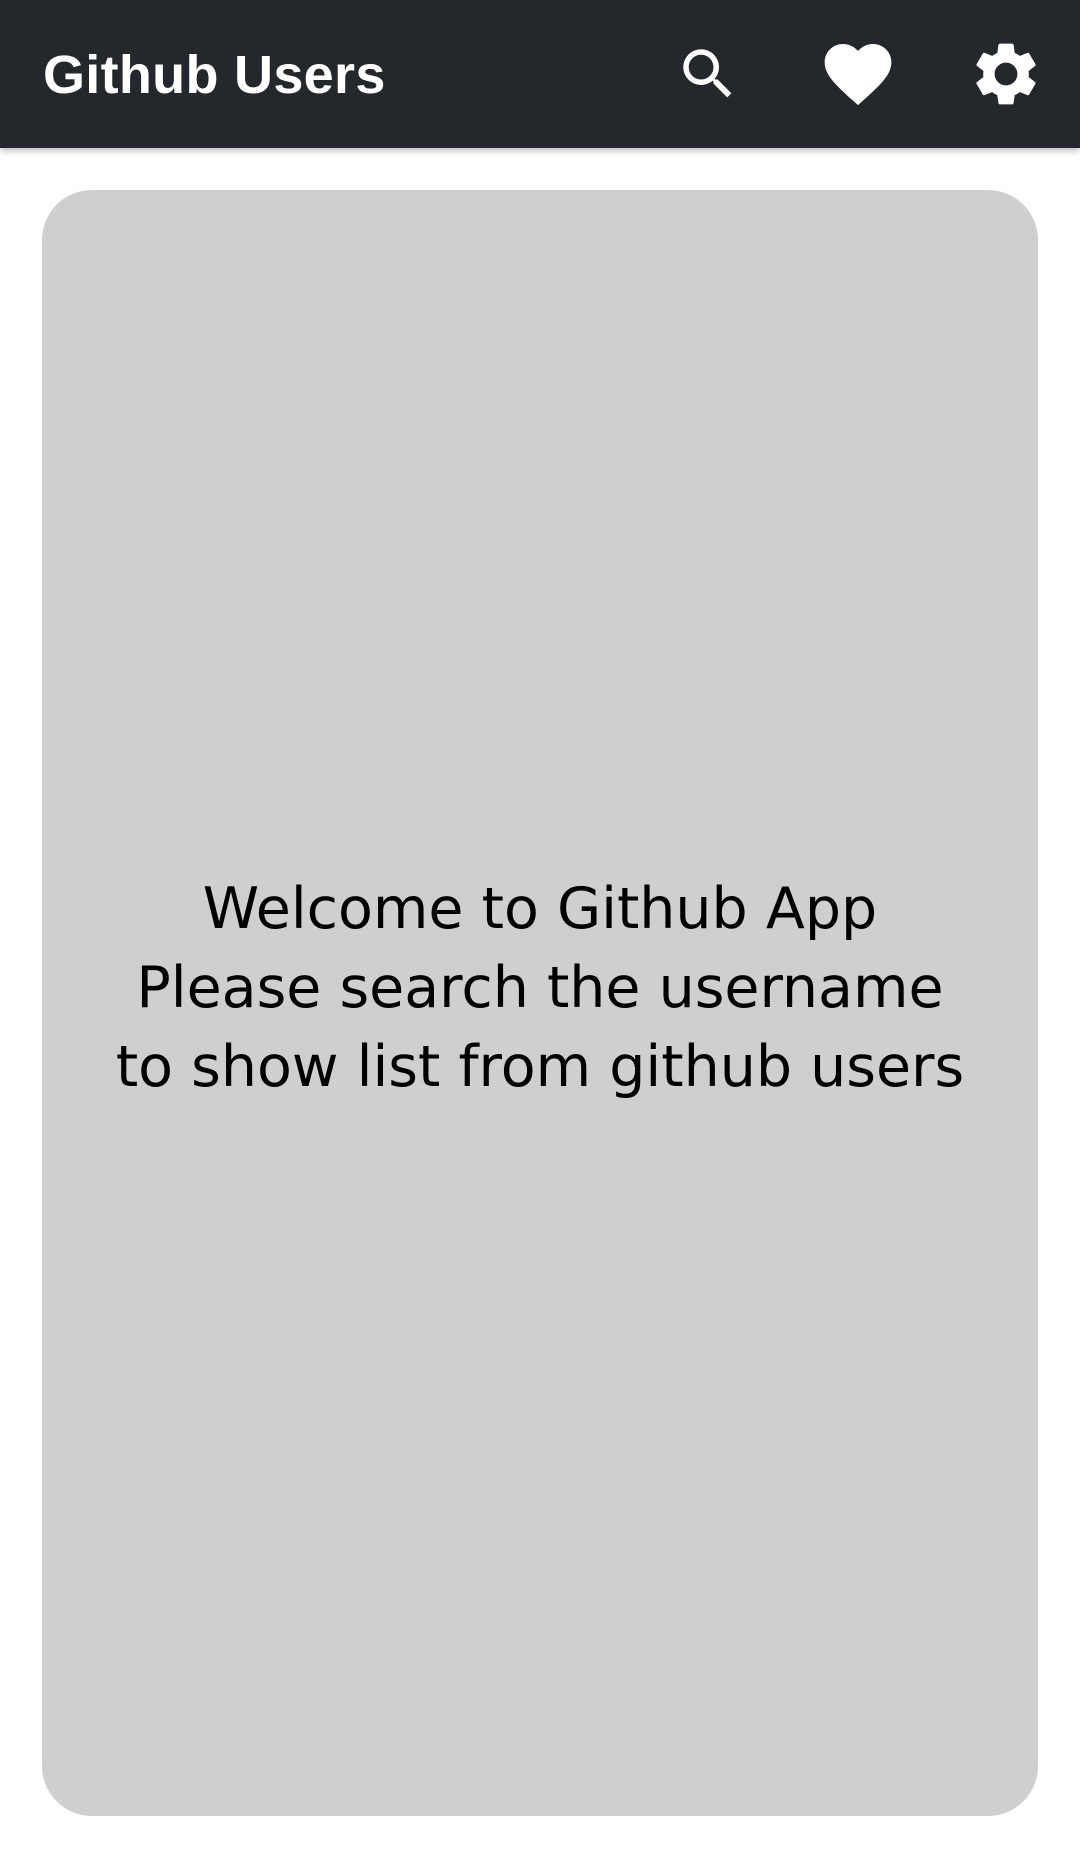 The image size is (1080, 1858). Describe the element at coordinates (540, 1066) in the screenshot. I see `instruction-line-2: to show list from github users` at that location.